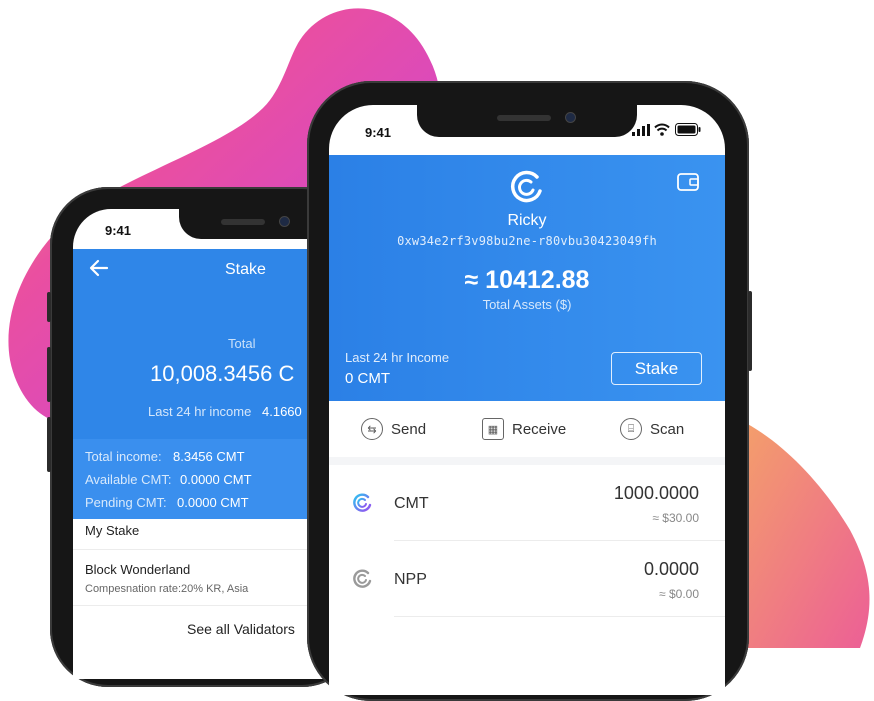 The height and width of the screenshot is (701, 874). Describe the element at coordinates (138, 569) in the screenshot. I see `validator-name: Block Wonderland` at that location.